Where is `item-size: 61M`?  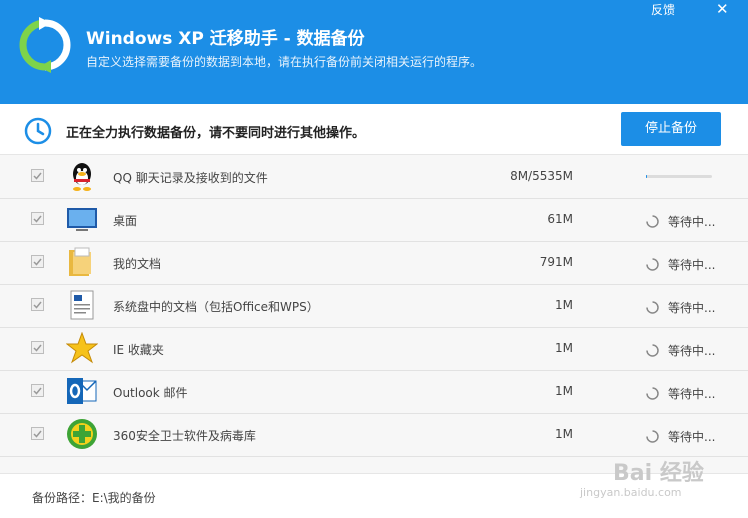 item-size: 61M is located at coordinates (560, 219).